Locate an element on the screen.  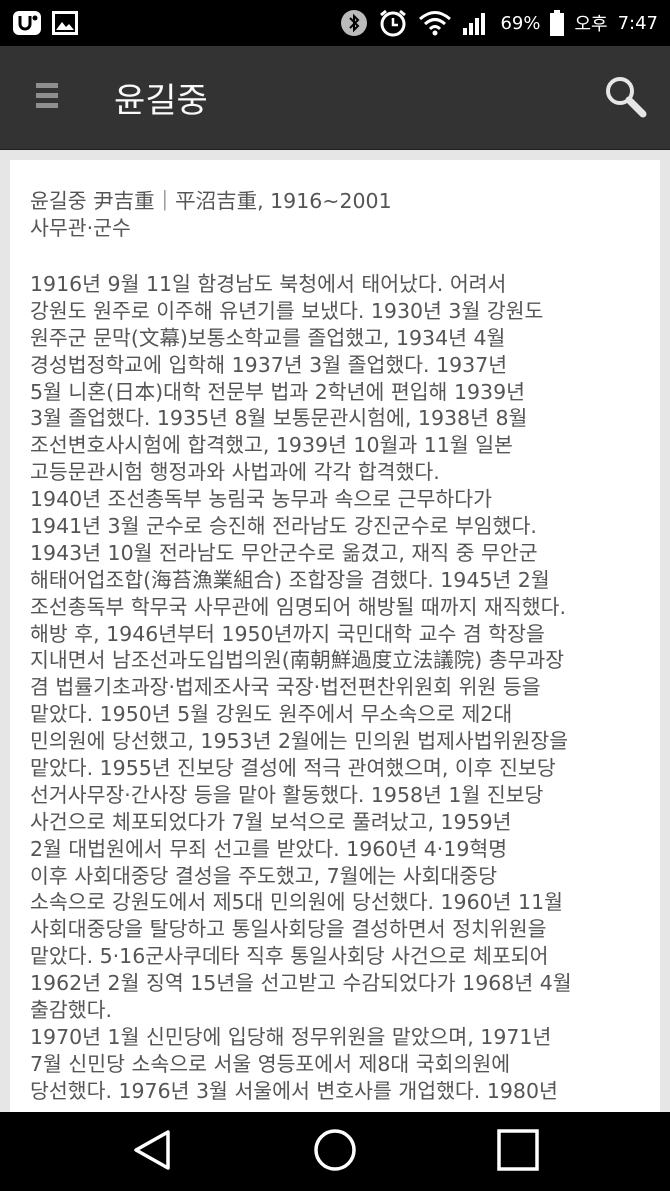
entry-name-line: 윤길중 尹吉重｜平沼吉重, 1916~2001 is located at coordinates (211, 201).